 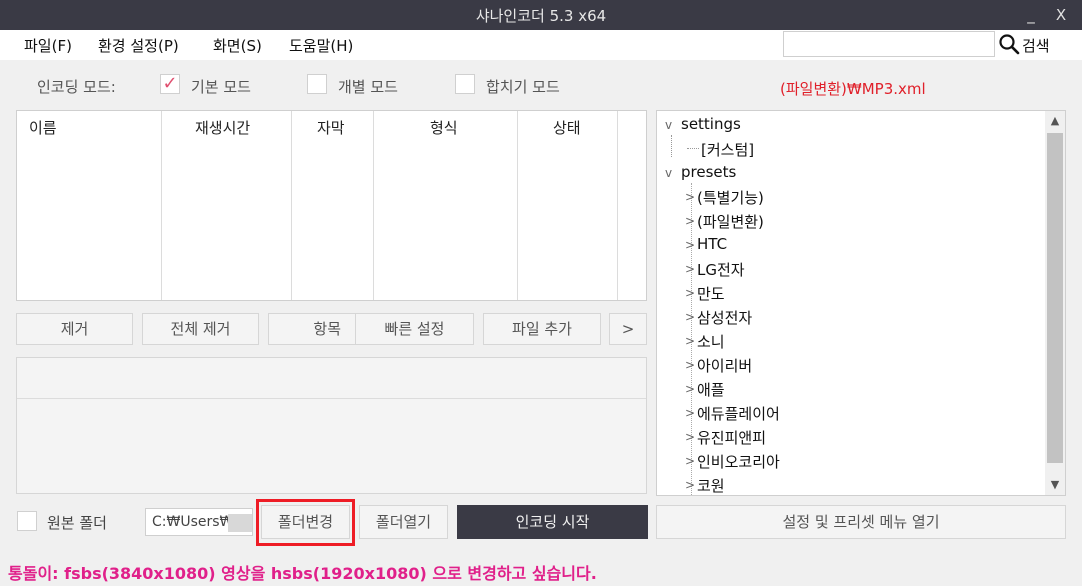 I want to click on window-title: 샤나인코더 5.3 x64, so click(x=541, y=16).